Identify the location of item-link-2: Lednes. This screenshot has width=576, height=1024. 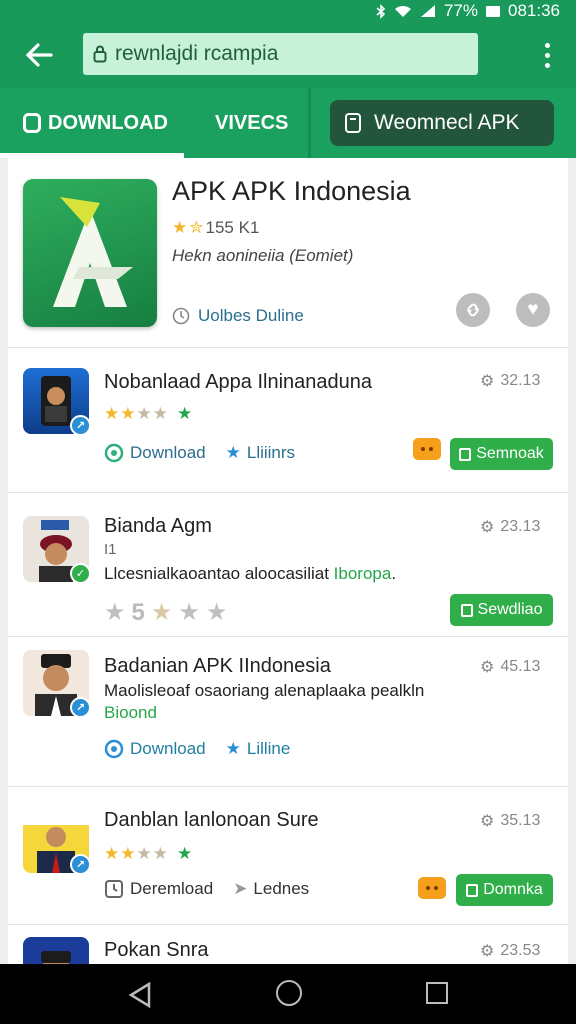
(281, 889).